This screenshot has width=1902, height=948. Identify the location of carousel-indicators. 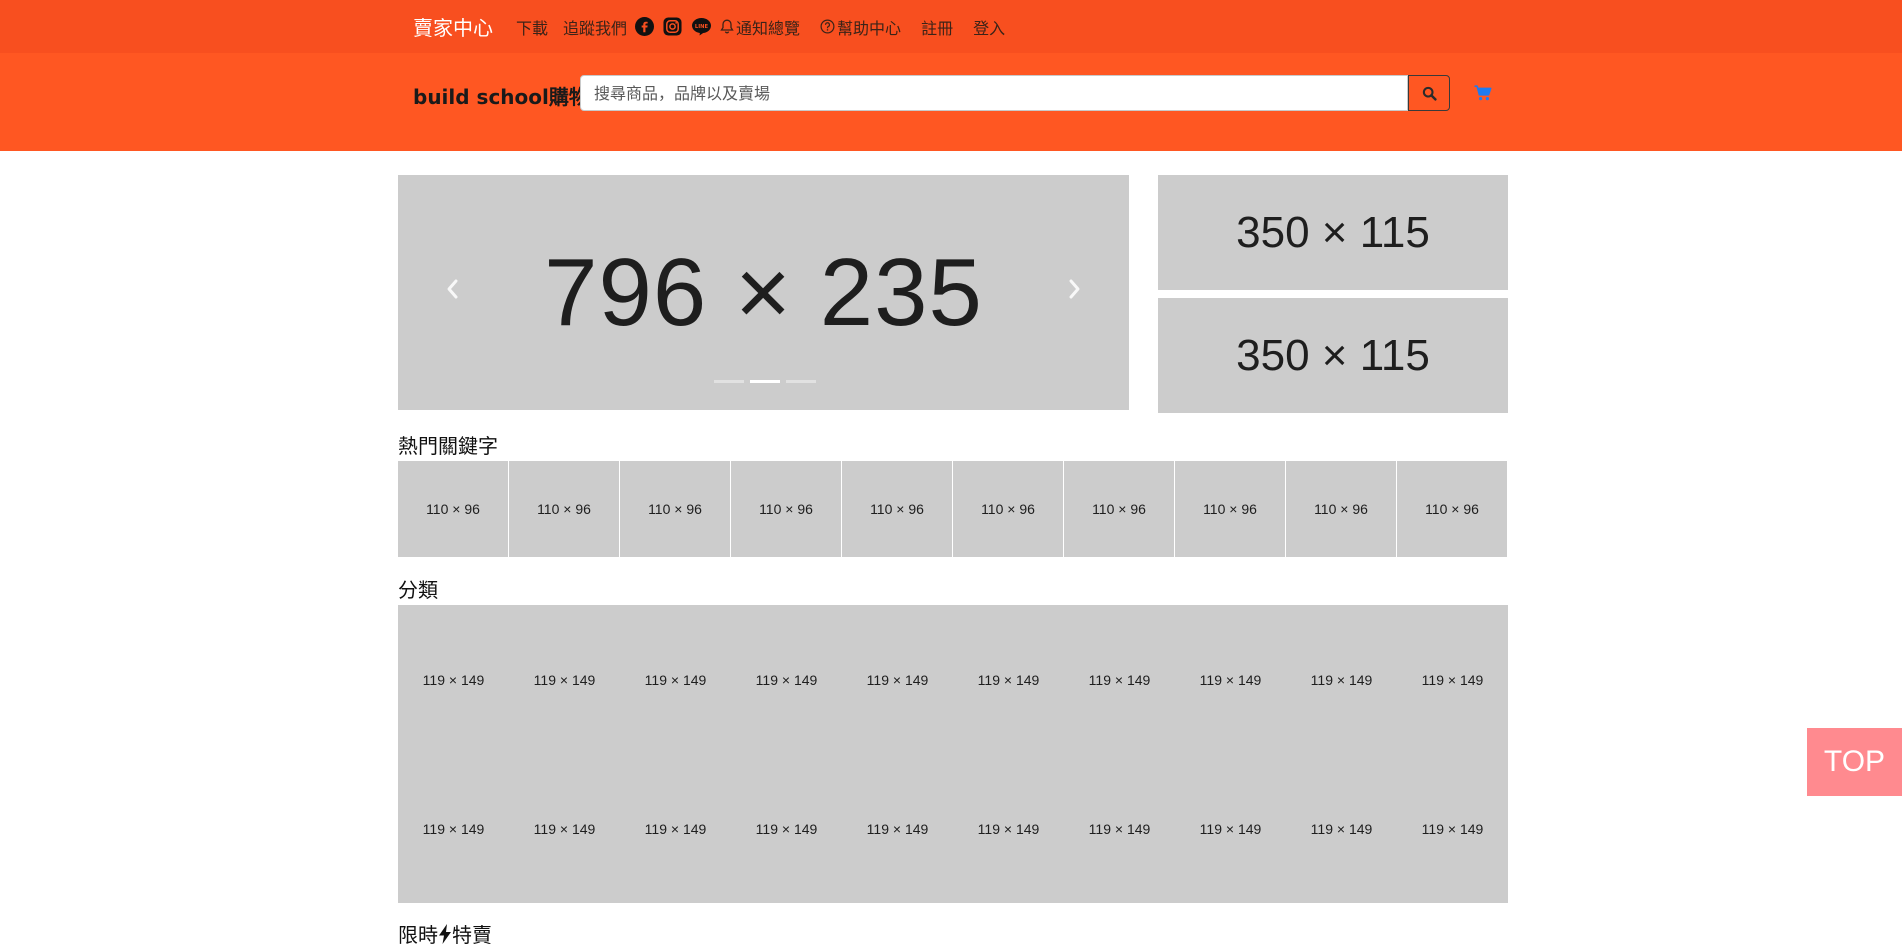
(765, 381).